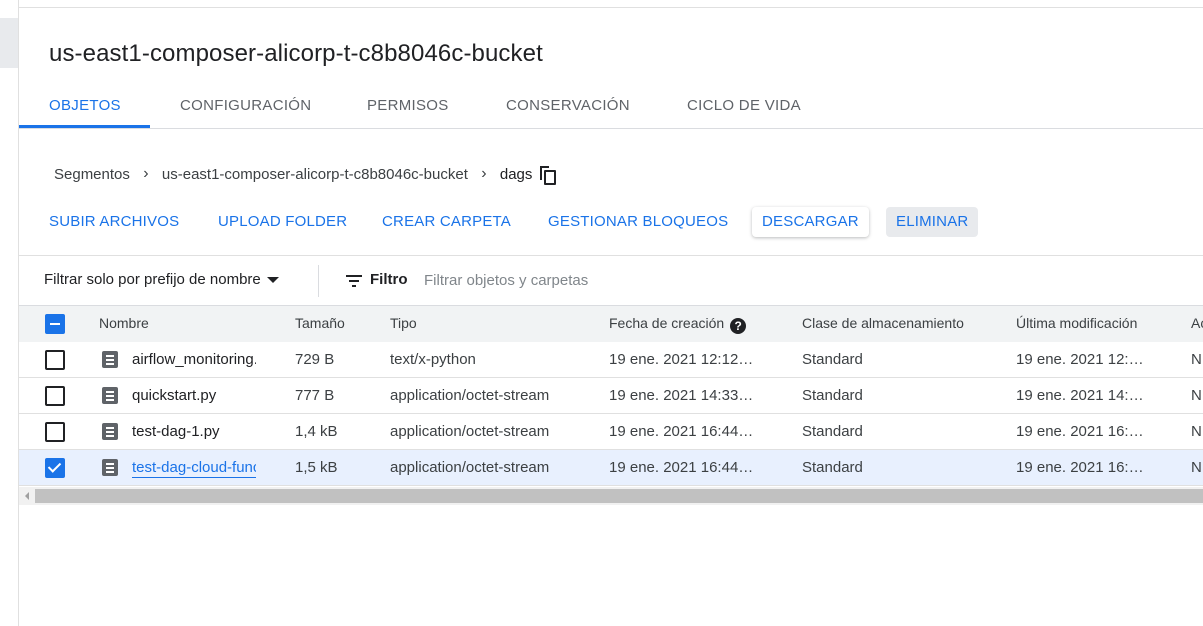 The width and height of the screenshot is (1203, 626). Describe the element at coordinates (354, 280) in the screenshot. I see `filter-icon` at that location.